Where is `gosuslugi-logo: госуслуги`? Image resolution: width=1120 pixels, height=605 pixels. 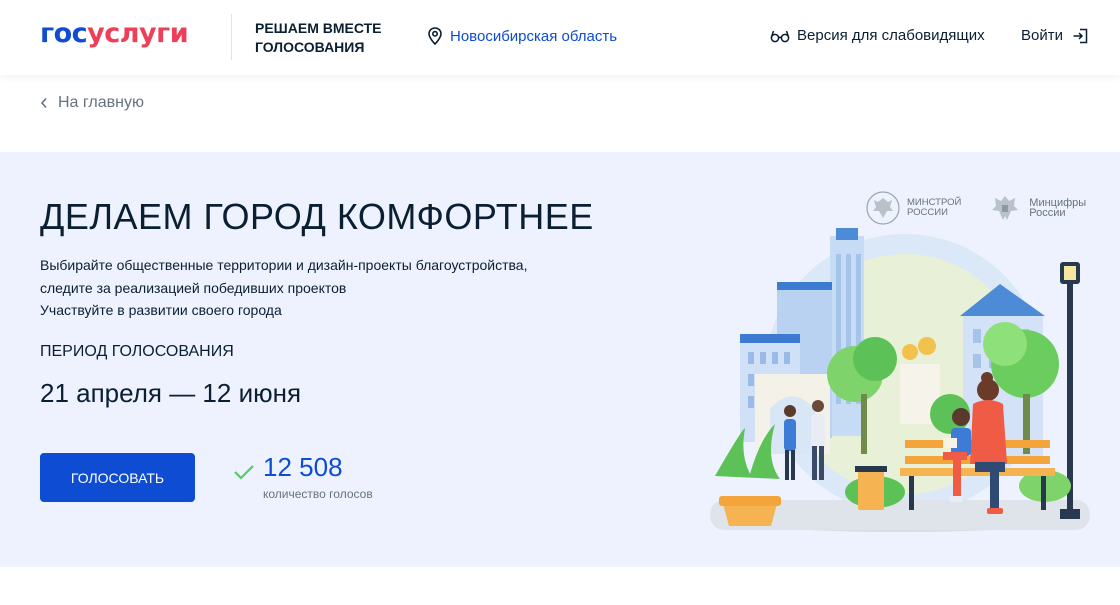 gosuslugi-logo: госуслуги is located at coordinates (114, 34).